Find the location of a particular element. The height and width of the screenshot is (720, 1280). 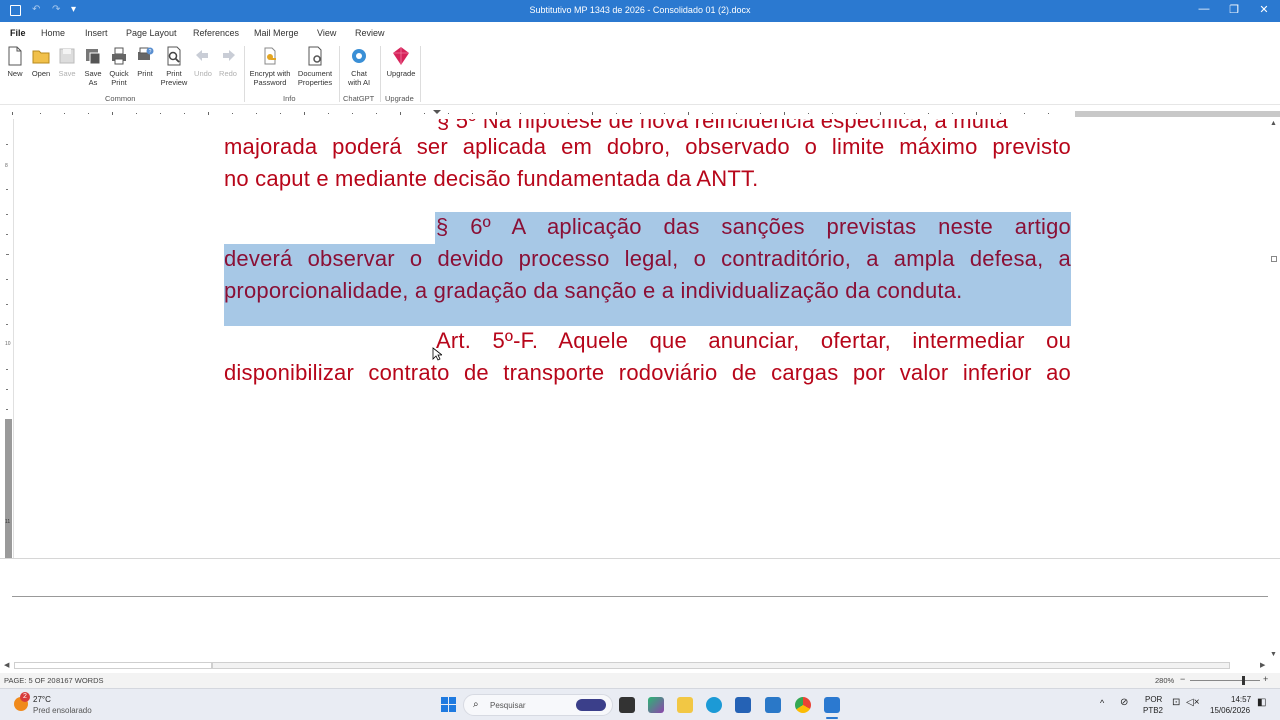

word-processor-icon is located at coordinates (832, 705).